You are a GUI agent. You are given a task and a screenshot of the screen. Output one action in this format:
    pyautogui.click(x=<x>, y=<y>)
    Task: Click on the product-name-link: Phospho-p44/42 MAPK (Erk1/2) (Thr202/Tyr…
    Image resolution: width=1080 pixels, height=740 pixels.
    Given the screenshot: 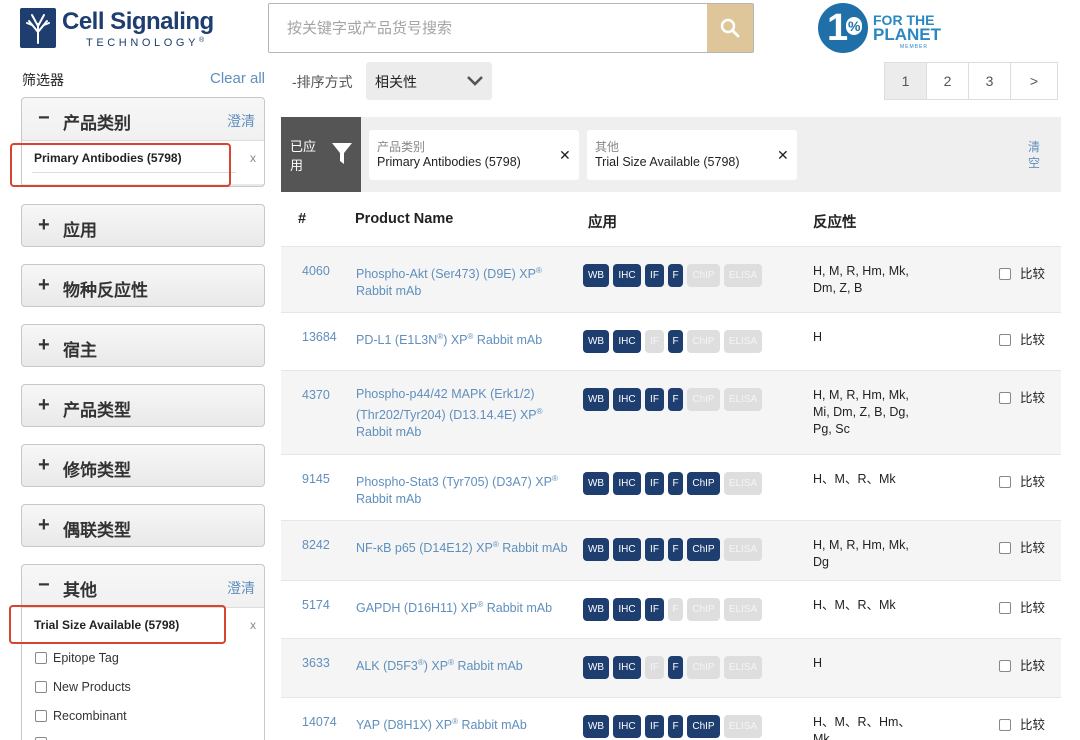 What is the action you would take?
    pyautogui.click(x=463, y=413)
    